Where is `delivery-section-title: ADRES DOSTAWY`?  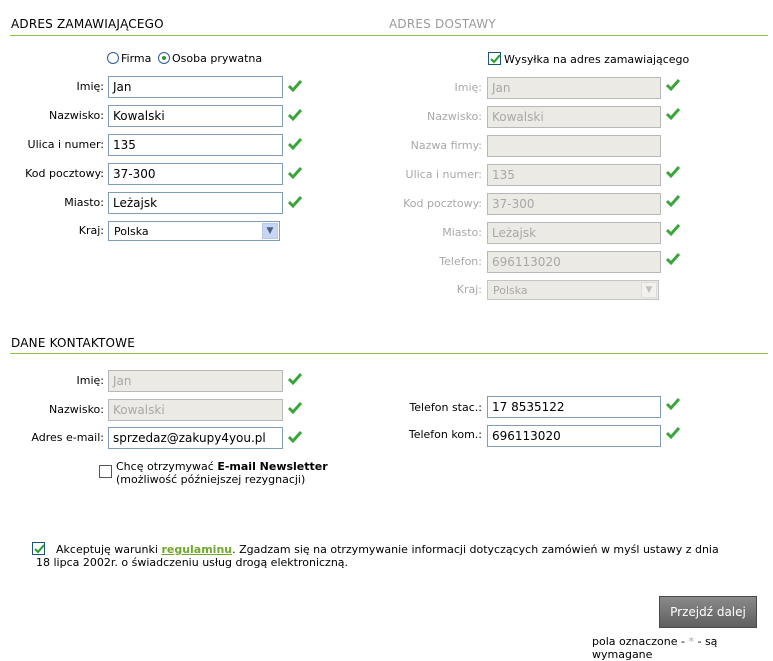
delivery-section-title: ADRES DOSTAWY is located at coordinates (442, 24).